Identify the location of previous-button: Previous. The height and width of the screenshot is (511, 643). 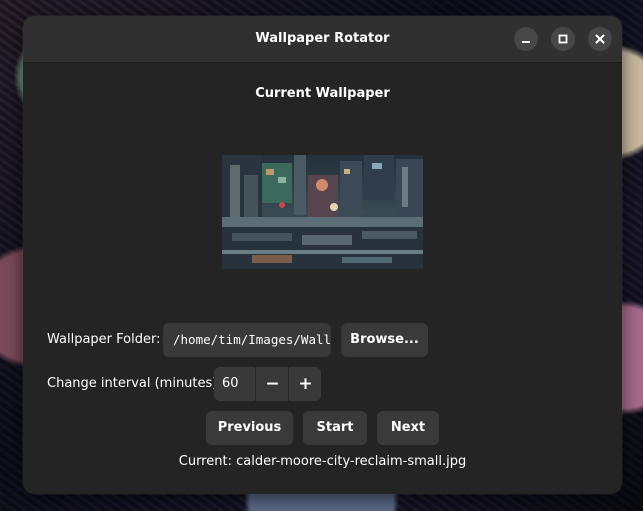
(249, 428).